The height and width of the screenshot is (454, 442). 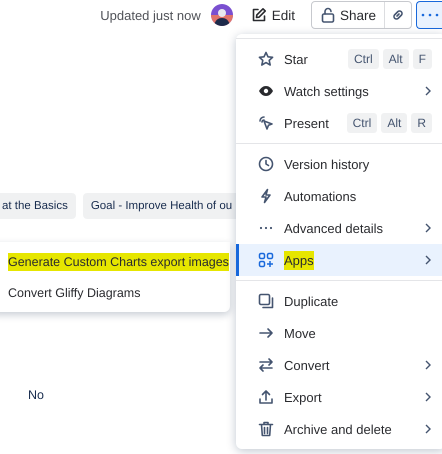 I want to click on upload-icon, so click(x=266, y=397).